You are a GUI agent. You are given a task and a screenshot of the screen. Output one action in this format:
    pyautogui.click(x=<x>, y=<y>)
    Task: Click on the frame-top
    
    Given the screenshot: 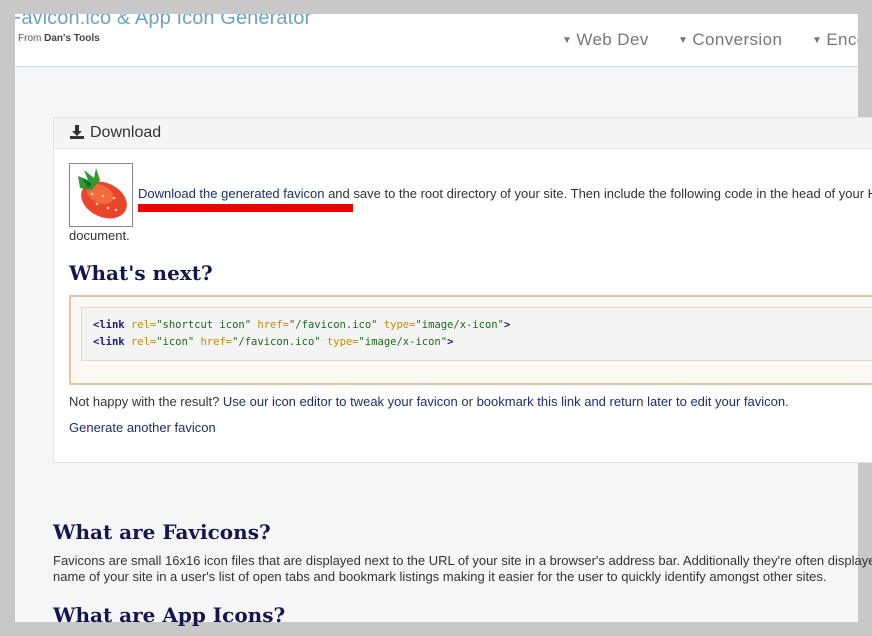 What is the action you would take?
    pyautogui.click(x=436, y=1)
    